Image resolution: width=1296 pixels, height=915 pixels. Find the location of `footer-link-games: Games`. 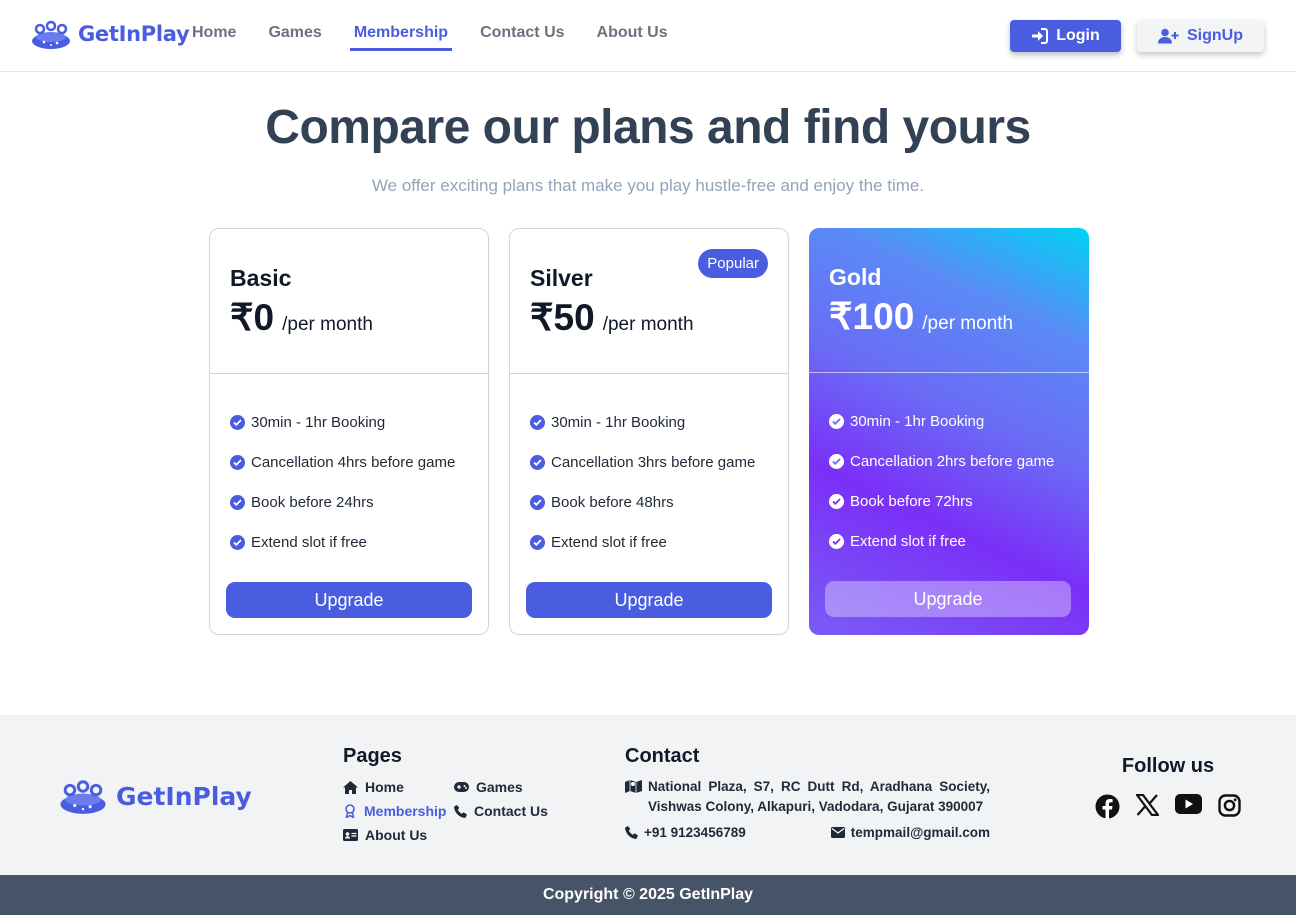

footer-link-games: Games is located at coordinates (509, 787).